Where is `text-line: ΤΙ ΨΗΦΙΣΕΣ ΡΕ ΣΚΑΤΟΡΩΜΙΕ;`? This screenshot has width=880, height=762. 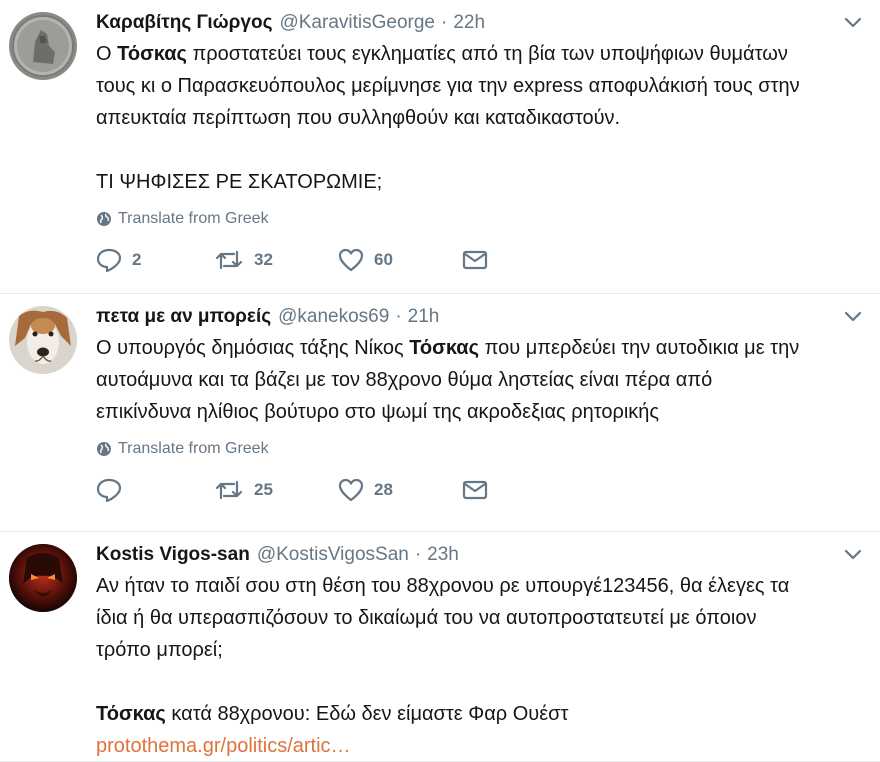 text-line: ΤΙ ΨΗΦΙΣΕΣ ΡΕ ΣΚΑΤΟΡΩΜΙΕ; is located at coordinates (239, 182).